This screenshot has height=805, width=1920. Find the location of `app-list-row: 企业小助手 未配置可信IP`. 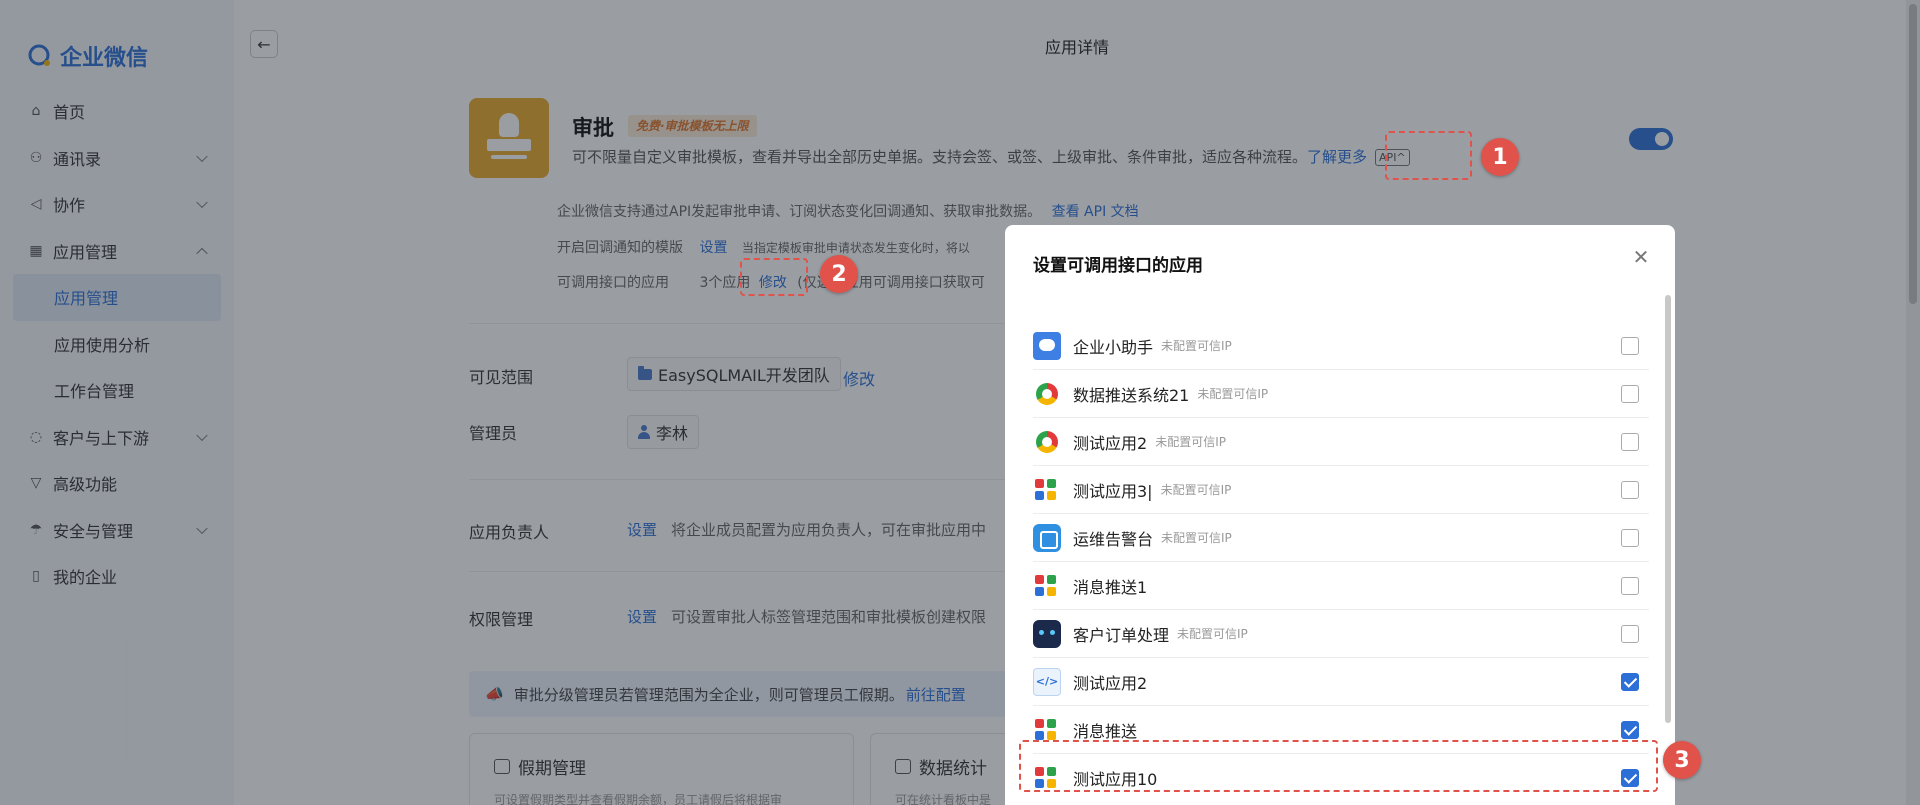

app-list-row: 企业小助手 未配置可信IP is located at coordinates (1341, 346).